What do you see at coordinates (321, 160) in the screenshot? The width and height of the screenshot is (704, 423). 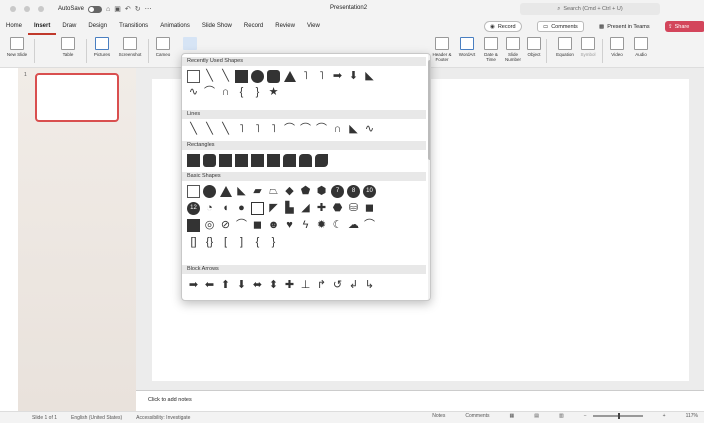 I see `round-diagonal-rectangle-icon` at bounding box center [321, 160].